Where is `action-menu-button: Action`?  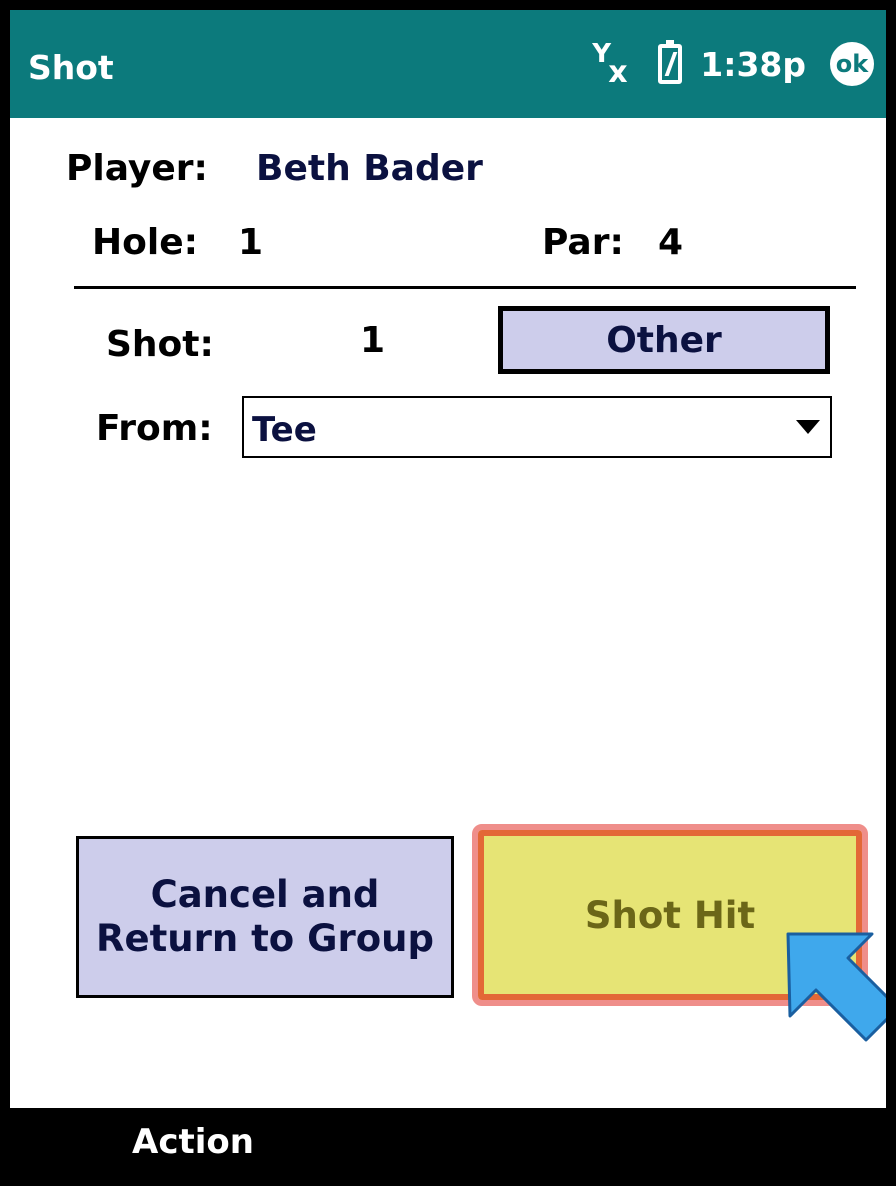 action-menu-button: Action is located at coordinates (193, 1142).